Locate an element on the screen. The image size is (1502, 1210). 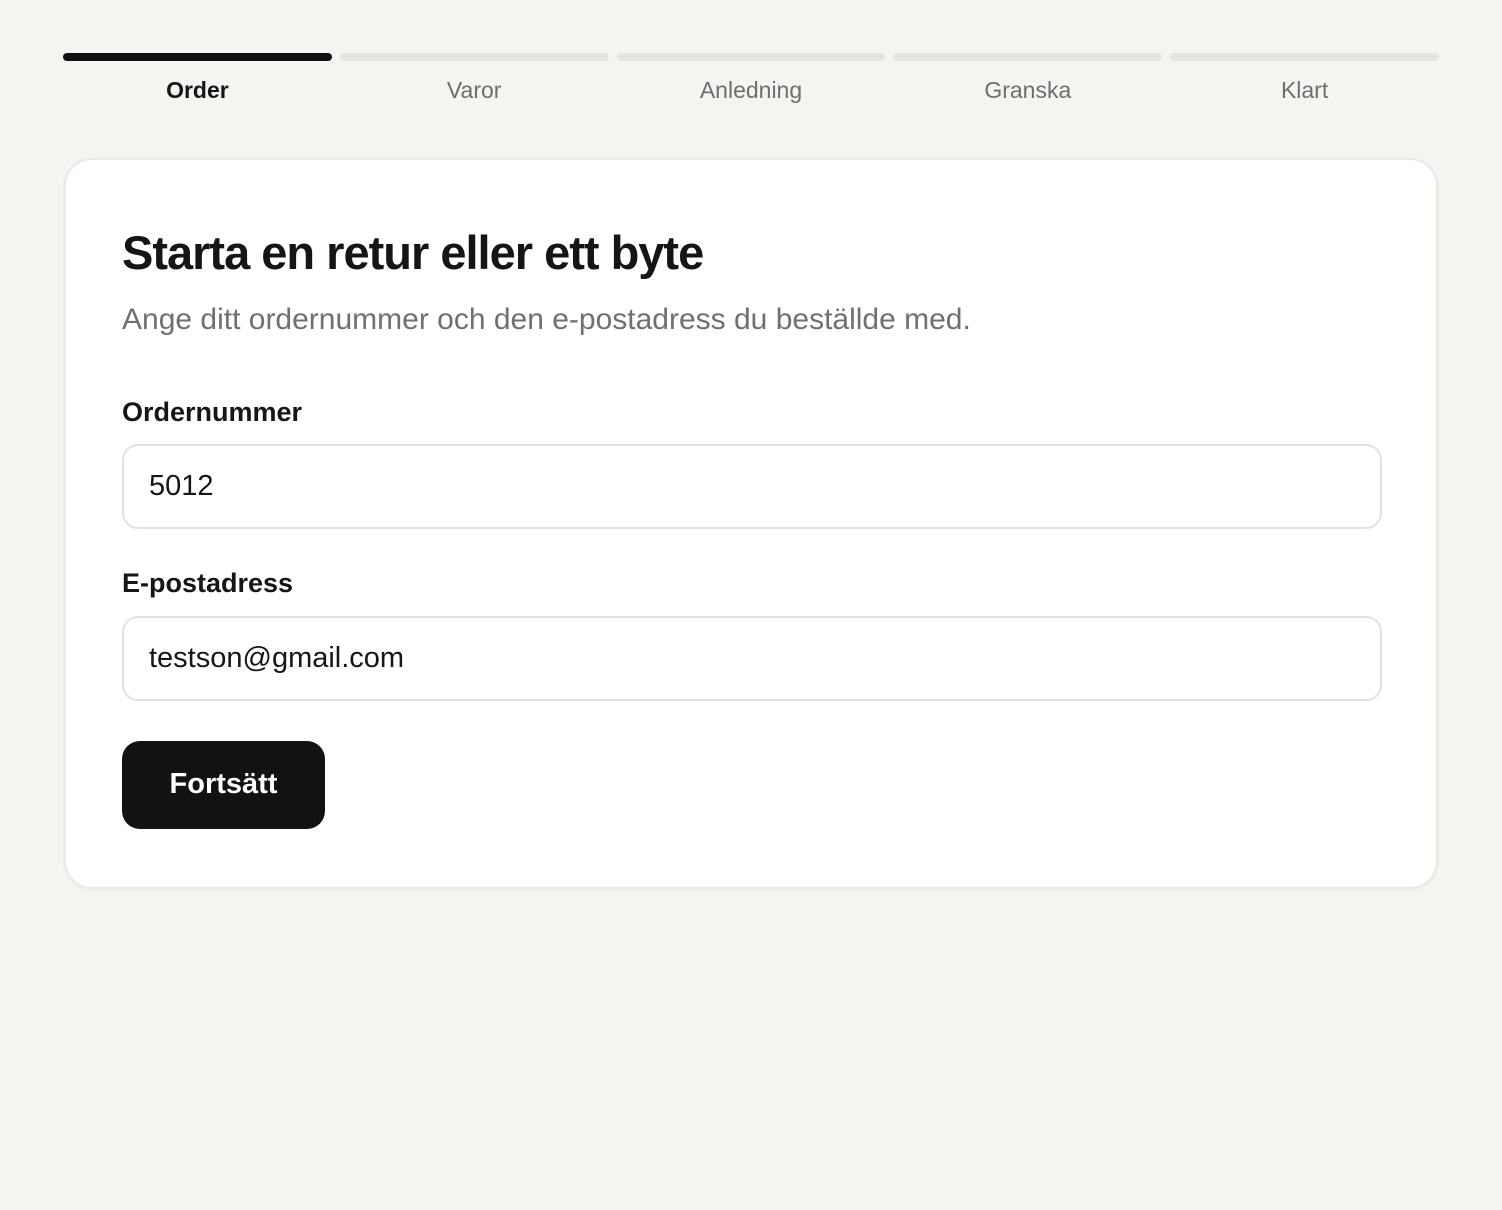
step-order-label: Order is located at coordinates (197, 90).